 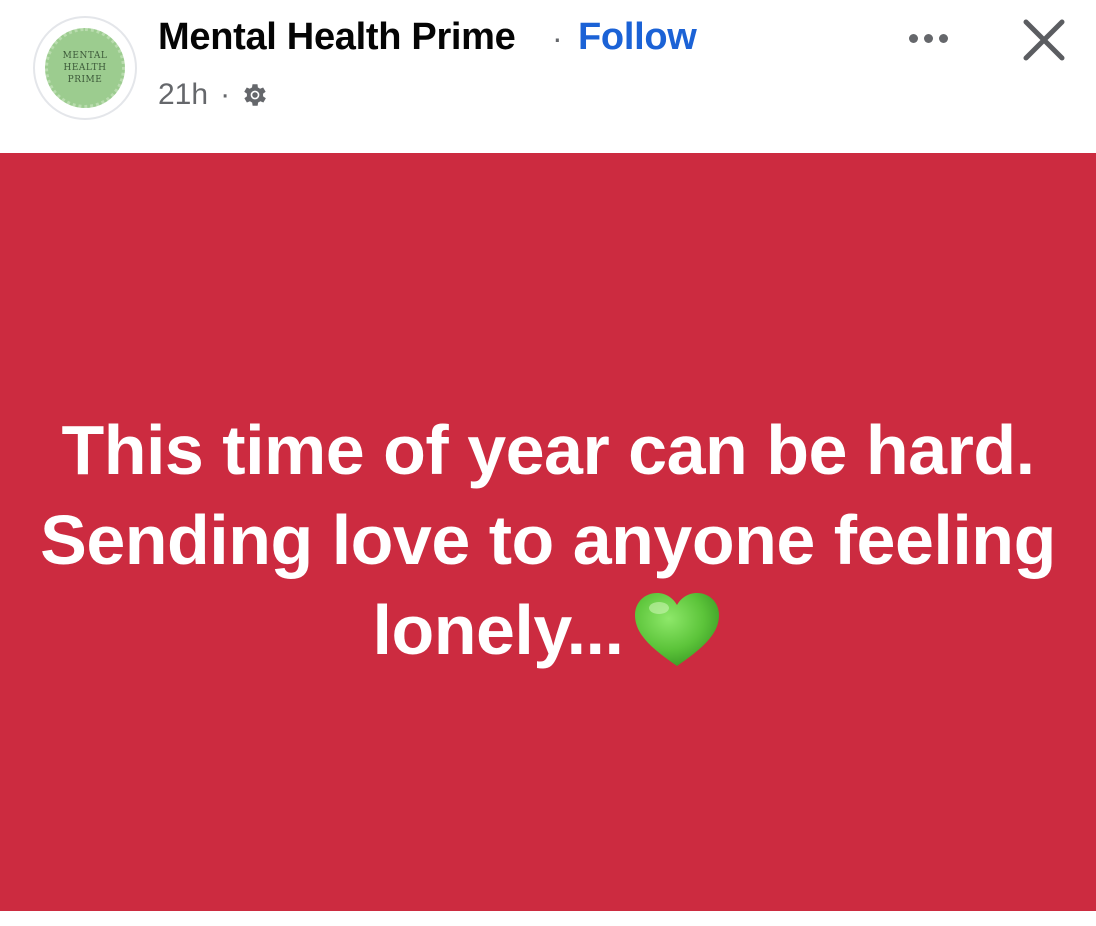 What do you see at coordinates (337, 37) in the screenshot?
I see `page-name-link: Mental Health Prime` at bounding box center [337, 37].